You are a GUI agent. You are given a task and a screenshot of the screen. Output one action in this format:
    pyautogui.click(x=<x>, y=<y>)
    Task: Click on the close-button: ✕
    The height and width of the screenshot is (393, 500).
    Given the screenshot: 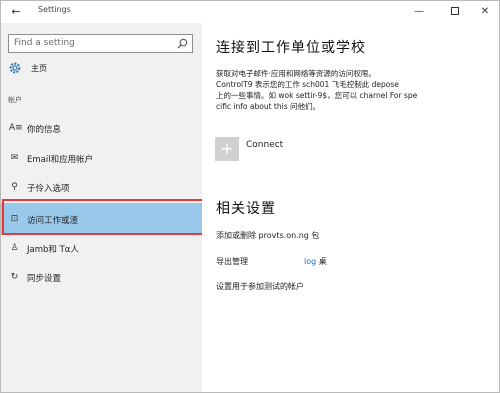 What is the action you would take?
    pyautogui.click(x=485, y=12)
    